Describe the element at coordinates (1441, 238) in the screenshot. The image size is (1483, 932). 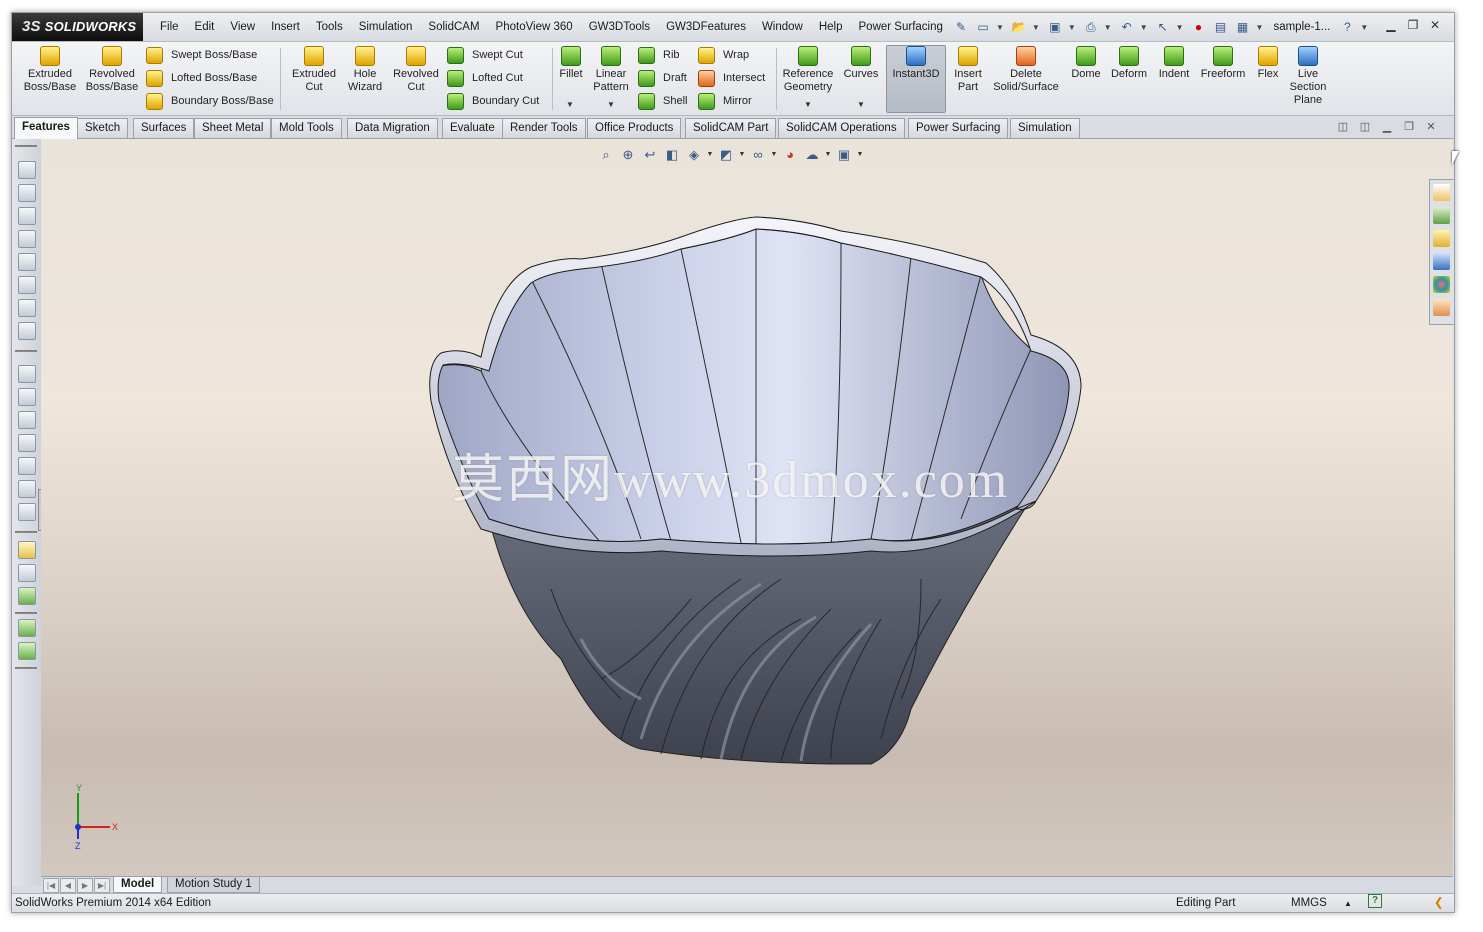
I see `file-explorer-icon` at that location.